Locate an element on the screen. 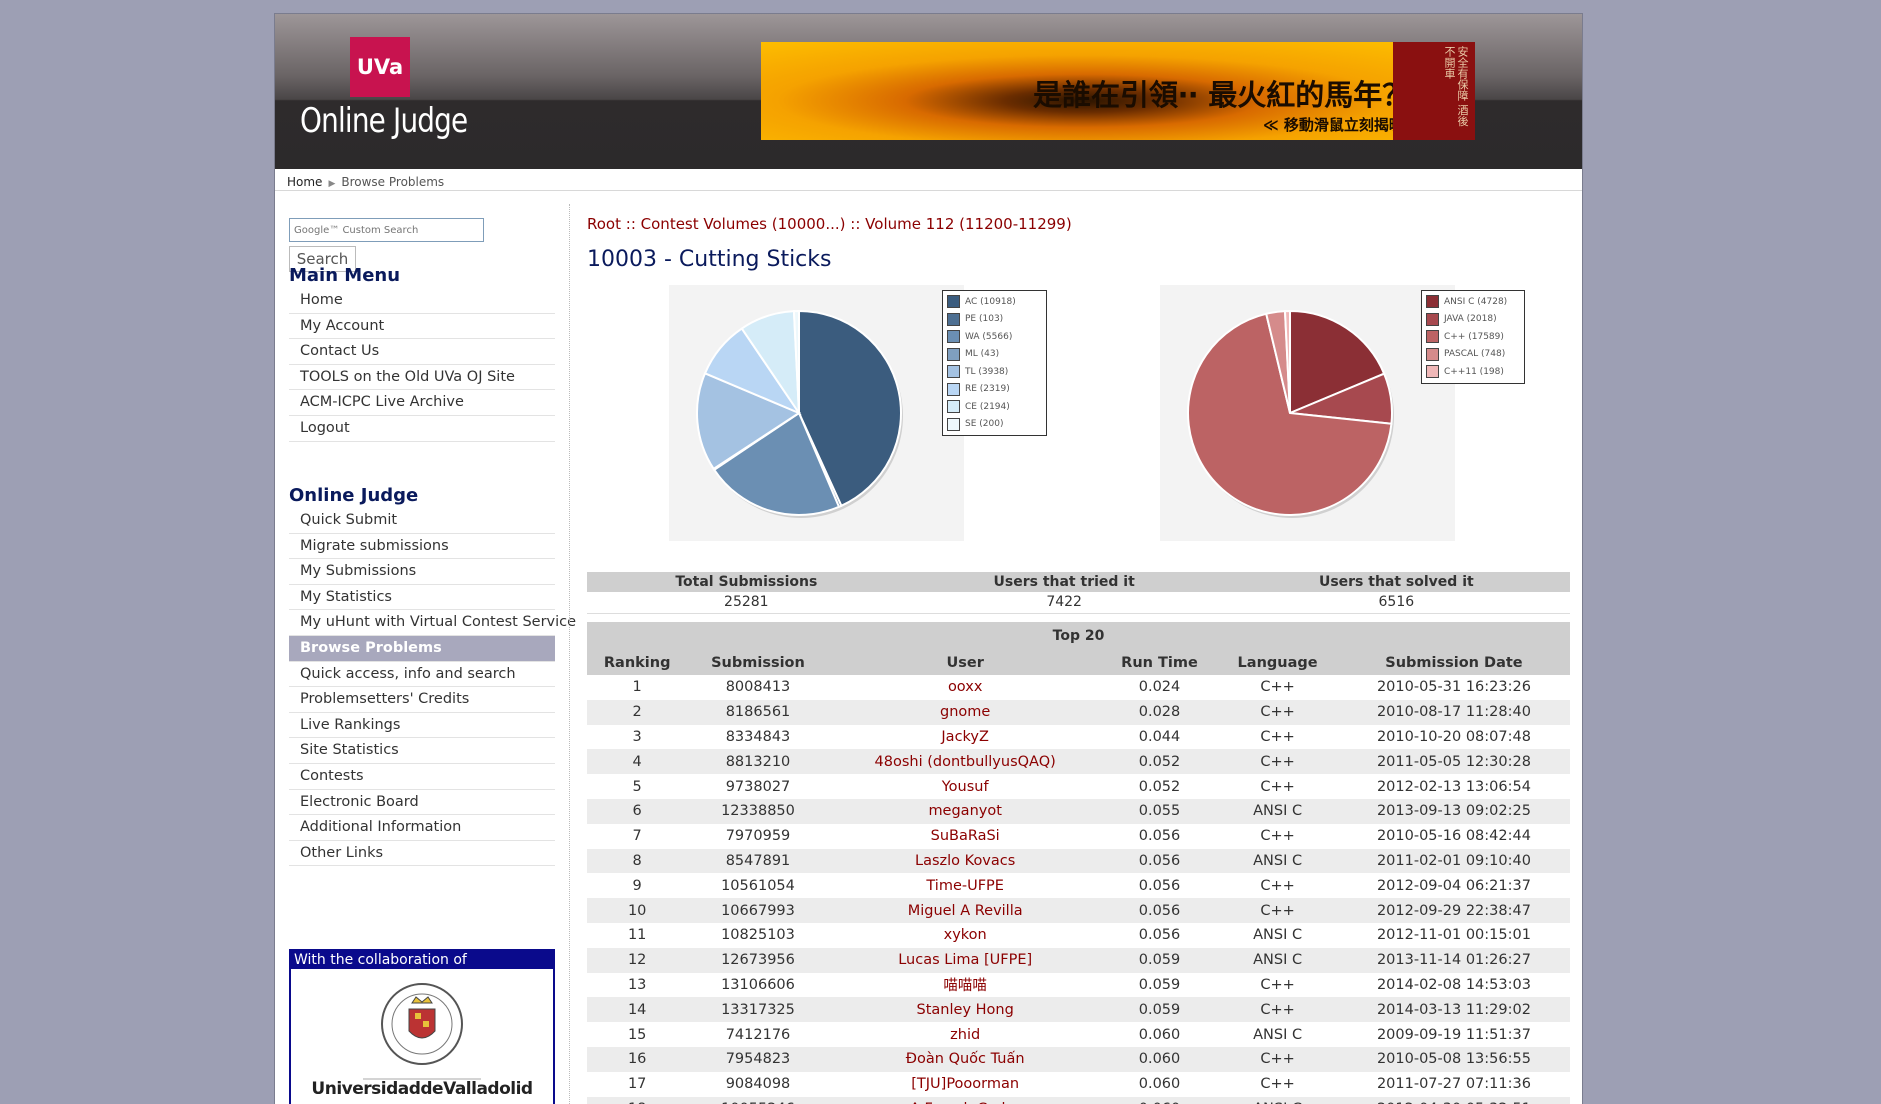  runtime-cell: 0.055 is located at coordinates (1159, 811).